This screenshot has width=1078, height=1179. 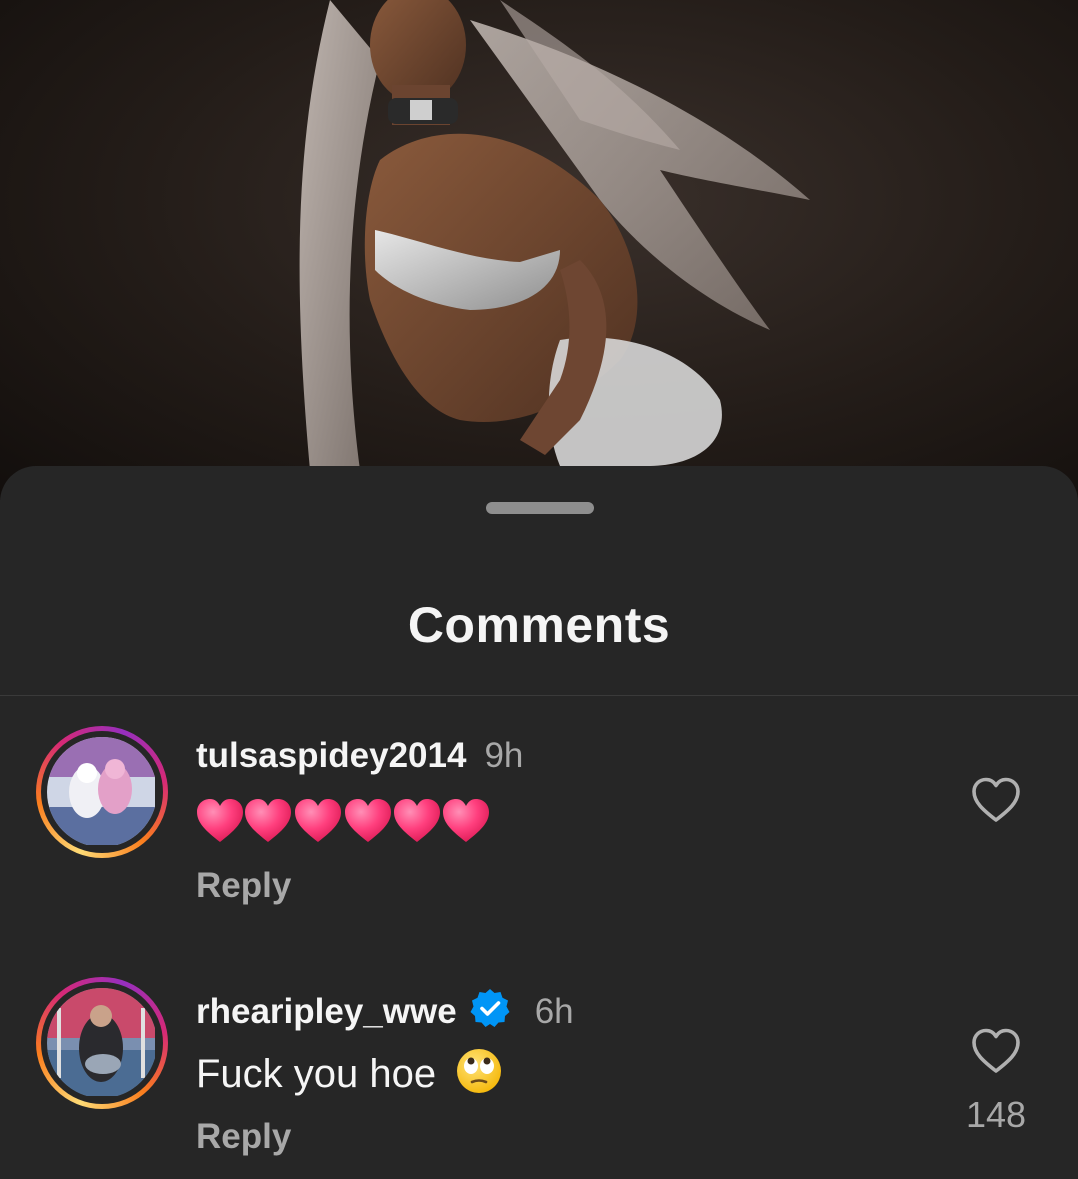 What do you see at coordinates (343, 820) in the screenshot?
I see `pink-hearts-emoji` at bounding box center [343, 820].